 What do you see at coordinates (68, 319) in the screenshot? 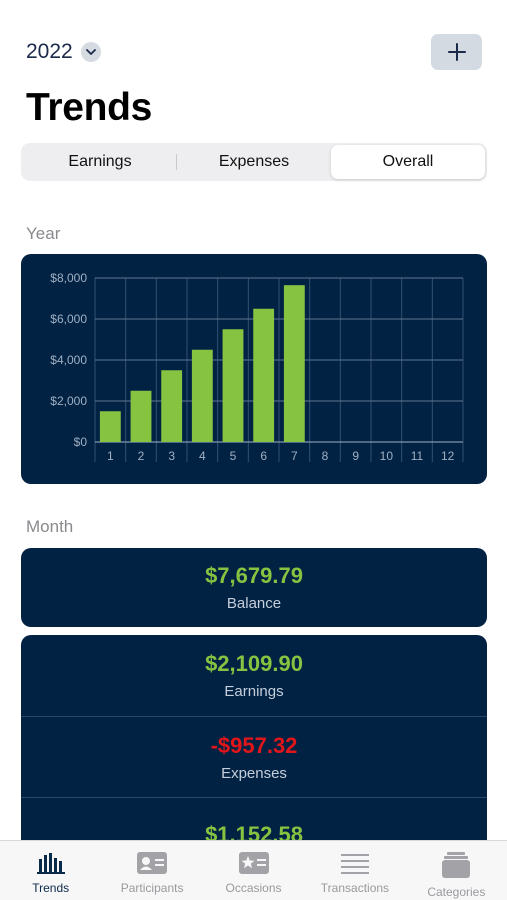
I see `y-tick-label: $6,000` at bounding box center [68, 319].